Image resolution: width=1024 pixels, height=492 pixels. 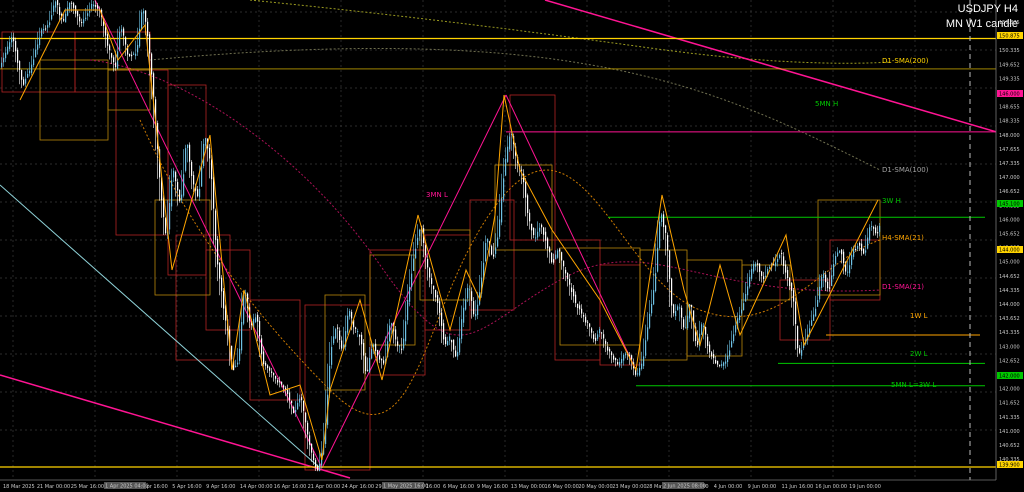 I want to click on price-tick-label: 149.652, so click(x=1009, y=65).